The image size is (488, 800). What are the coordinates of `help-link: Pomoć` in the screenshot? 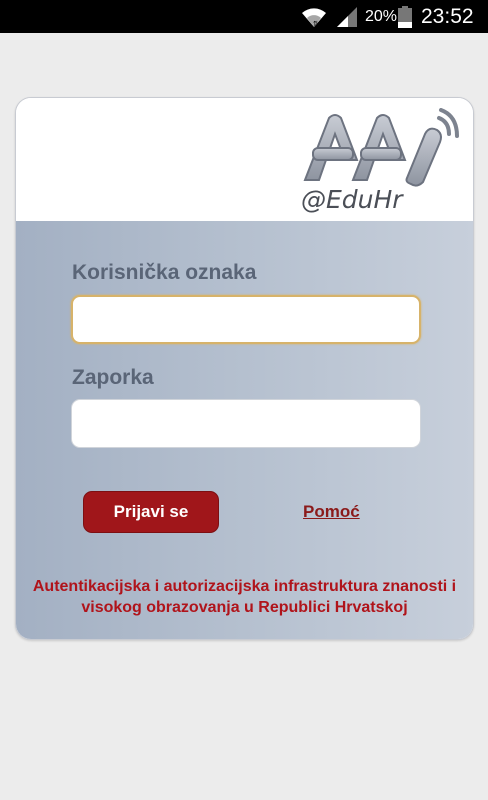 It's located at (331, 512).